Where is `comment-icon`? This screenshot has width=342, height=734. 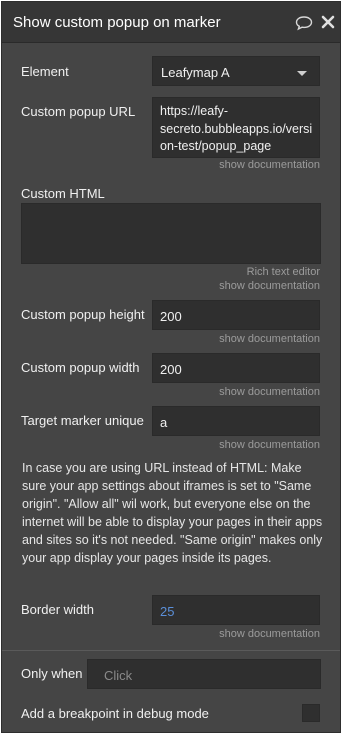 comment-icon is located at coordinates (304, 25).